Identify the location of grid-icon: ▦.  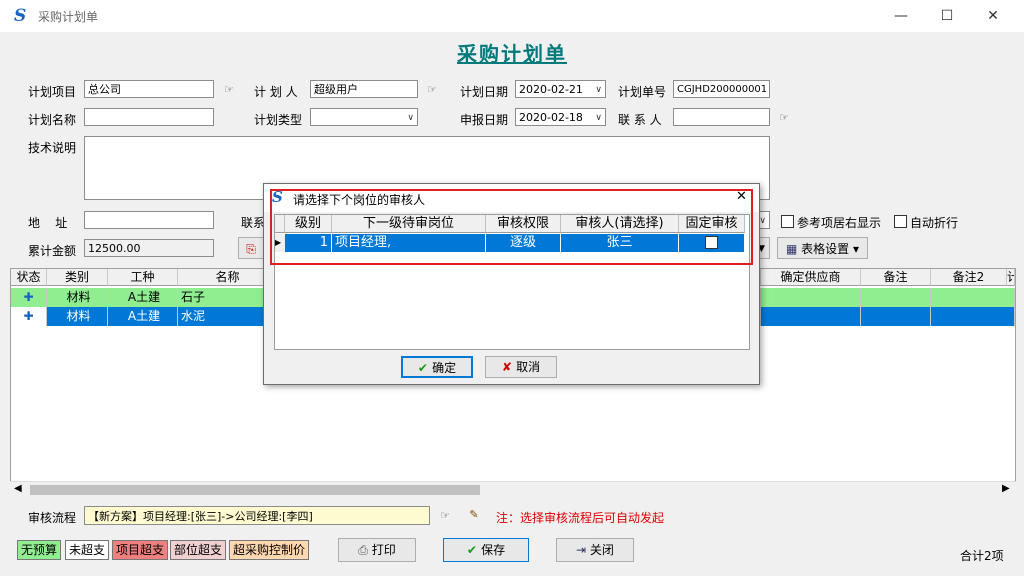
(793, 249).